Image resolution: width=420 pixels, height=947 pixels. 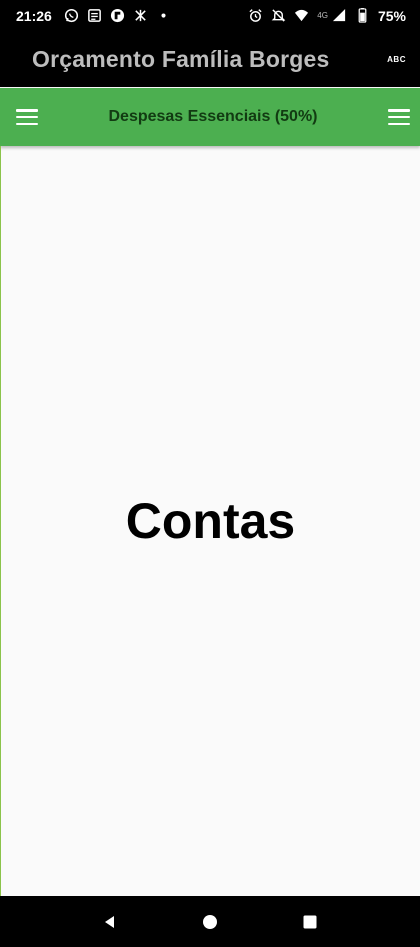 I want to click on app-bar: Orçamento Família Borges ABC, so click(x=210, y=59).